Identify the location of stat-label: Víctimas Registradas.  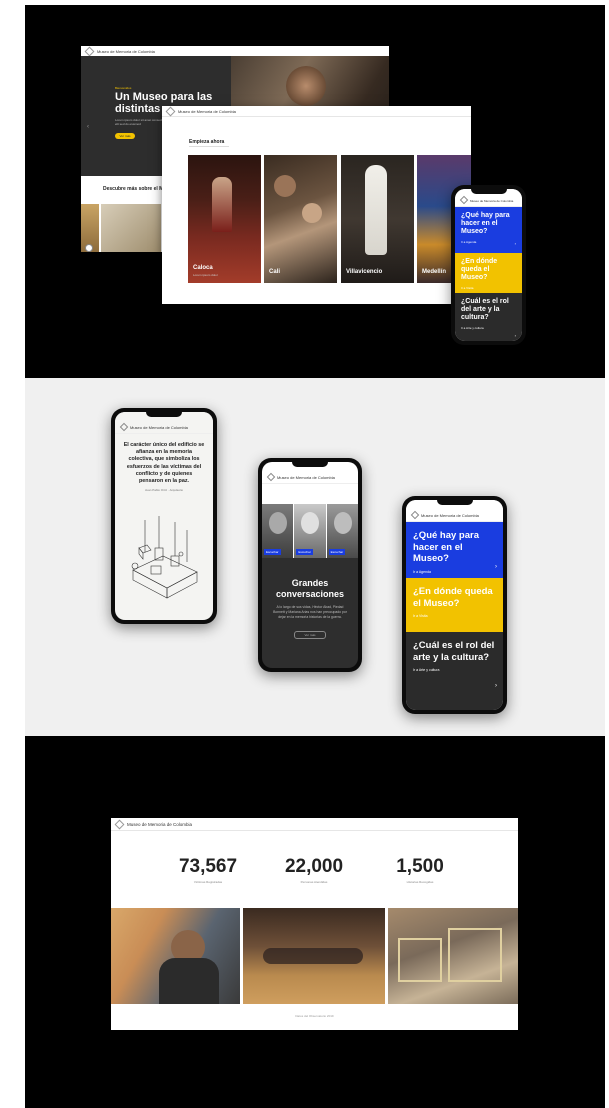
(208, 882).